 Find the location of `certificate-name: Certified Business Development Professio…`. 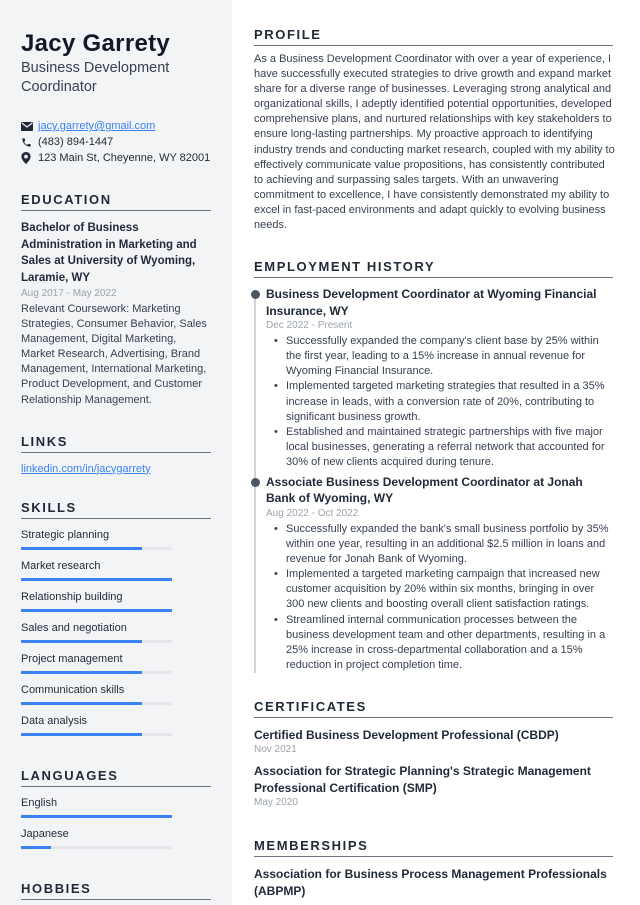

certificate-name: Certified Business Development Professio… is located at coordinates (406, 734).